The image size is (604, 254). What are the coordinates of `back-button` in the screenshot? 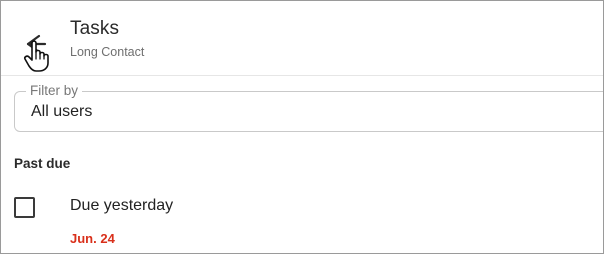 It's located at (36, 49).